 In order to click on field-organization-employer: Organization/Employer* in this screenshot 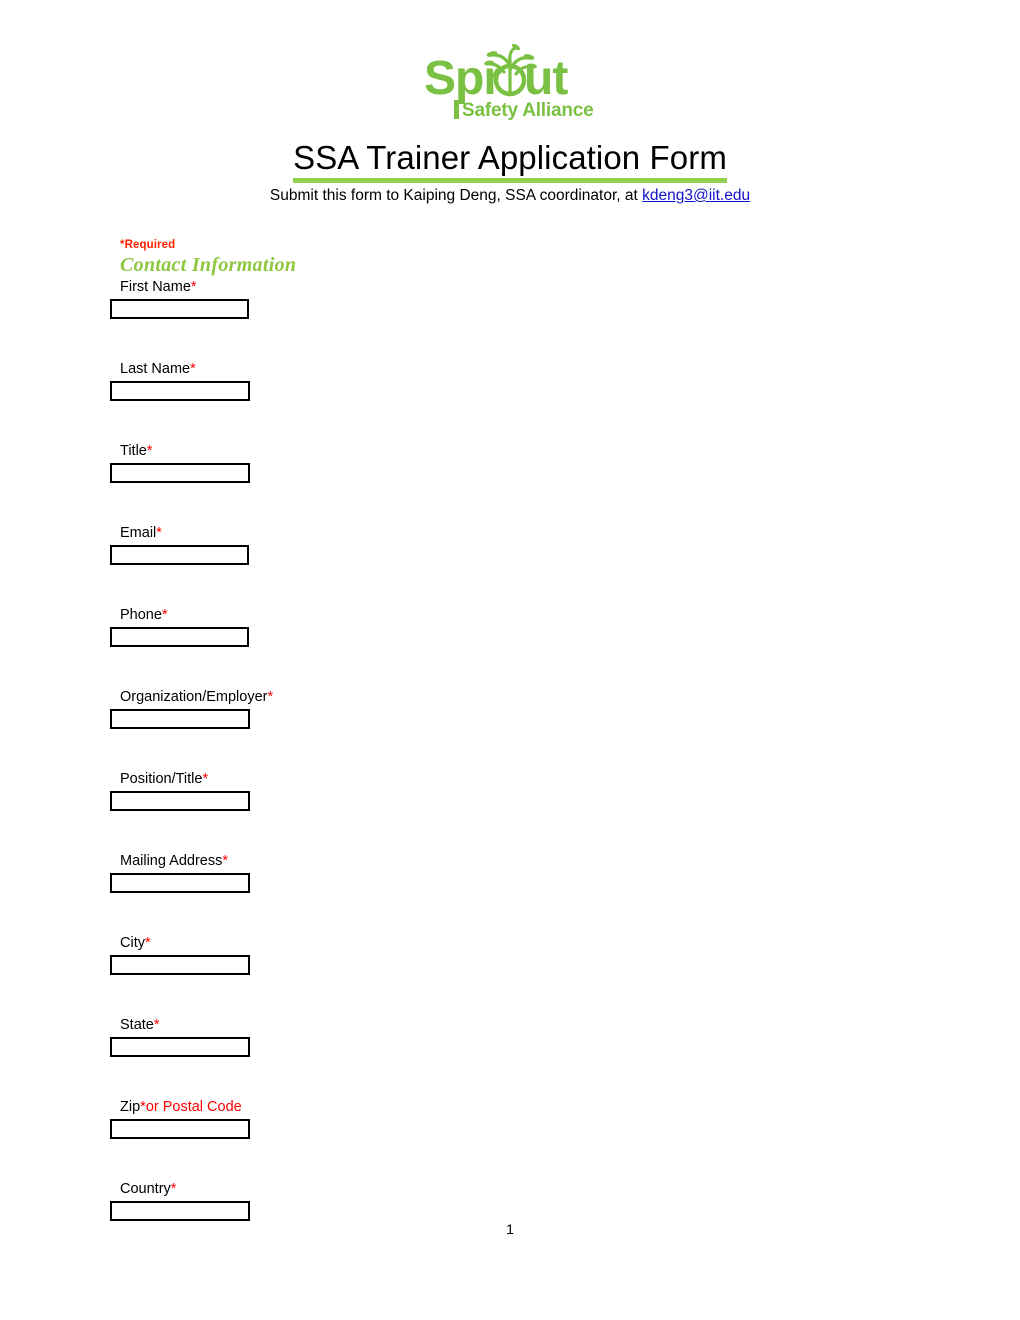, I will do `click(460, 708)`.